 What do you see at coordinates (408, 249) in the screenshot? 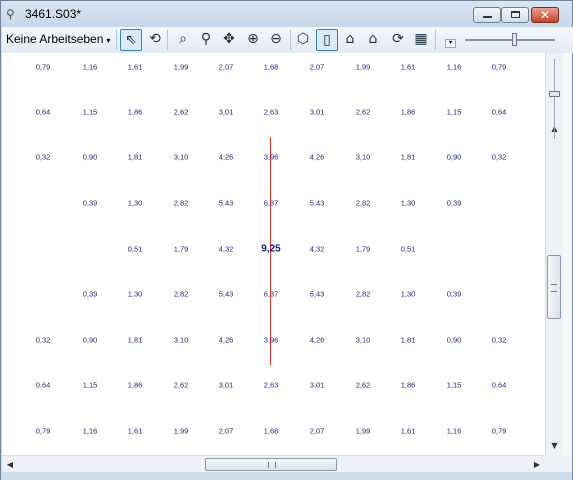
I see `grid-value: 0,51` at bounding box center [408, 249].